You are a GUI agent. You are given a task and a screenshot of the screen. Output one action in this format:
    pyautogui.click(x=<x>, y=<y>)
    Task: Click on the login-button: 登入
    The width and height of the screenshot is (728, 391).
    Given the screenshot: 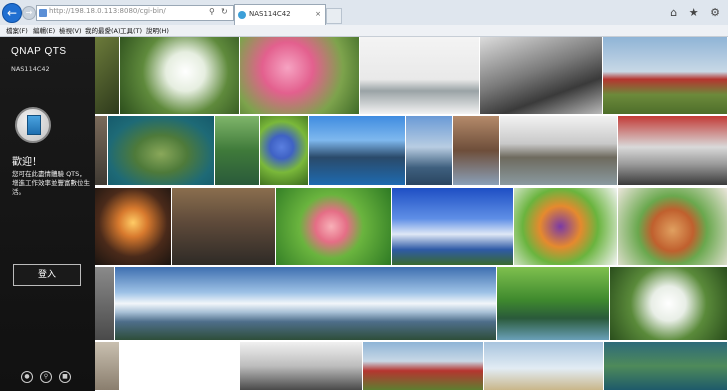 What is the action you would take?
    pyautogui.click(x=47, y=275)
    